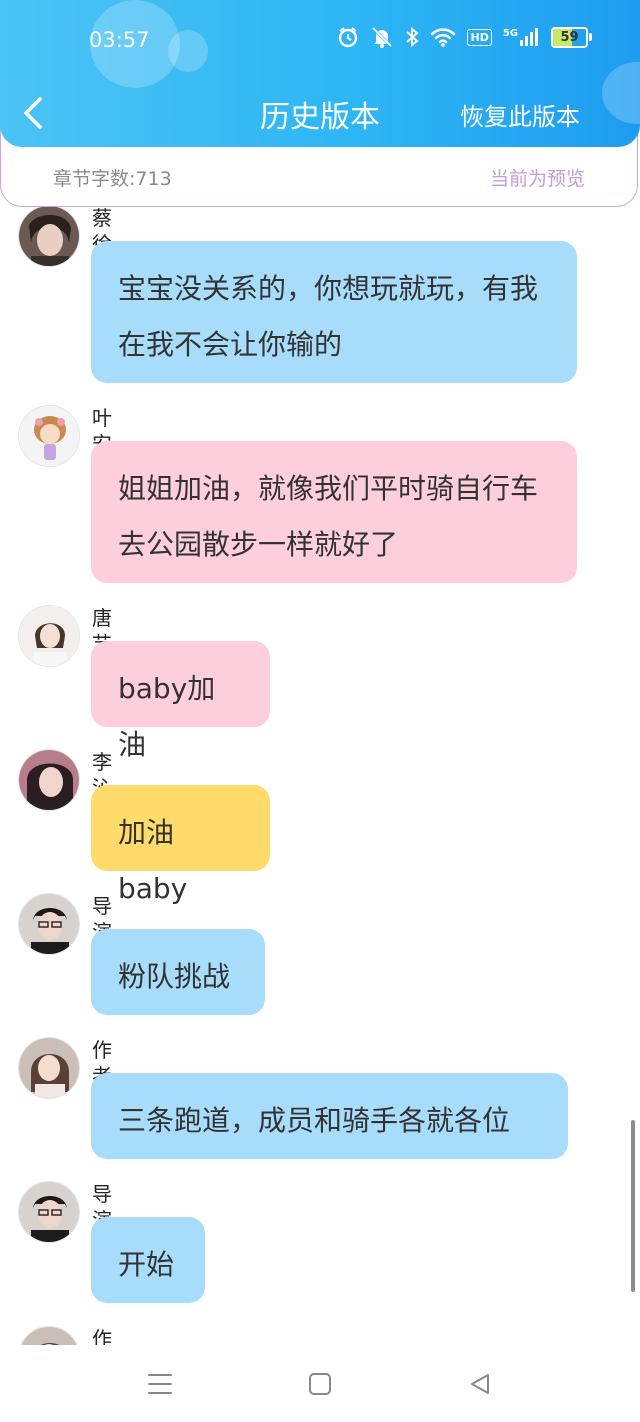  I want to click on alarm-icon, so click(348, 37).